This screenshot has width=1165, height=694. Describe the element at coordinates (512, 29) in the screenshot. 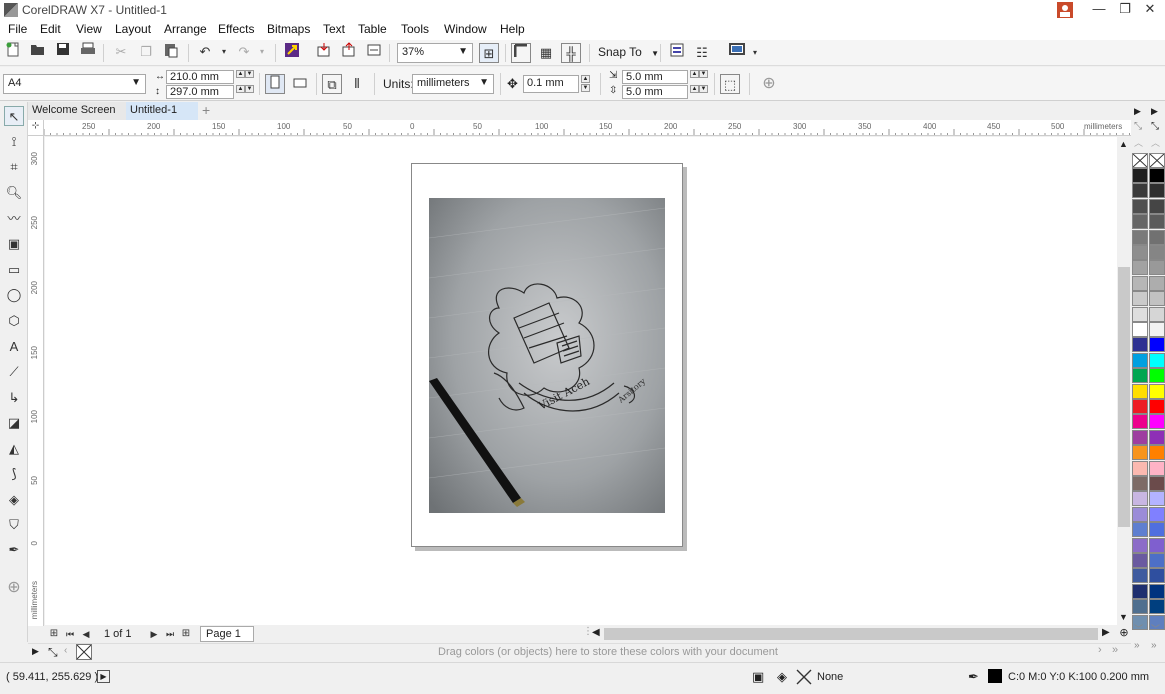

I see `menu-help: Help` at that location.